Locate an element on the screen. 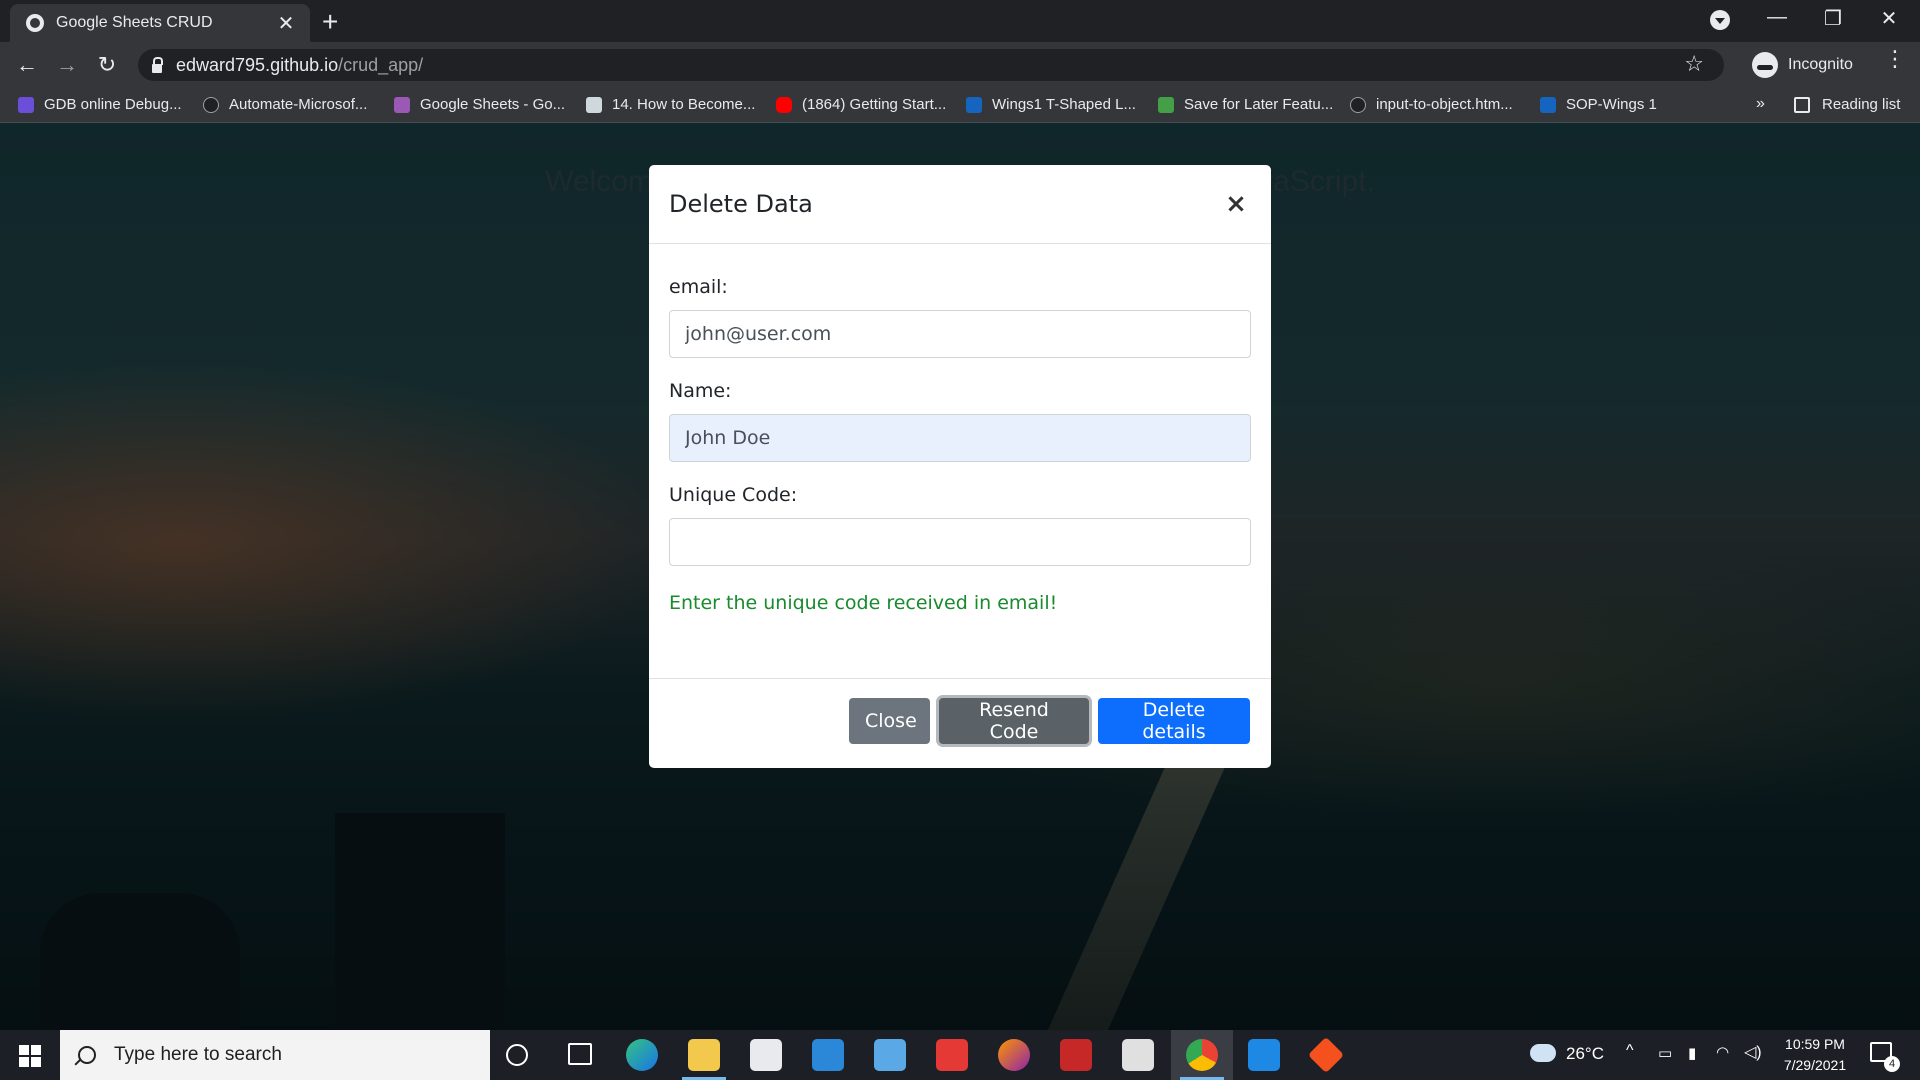 This screenshot has width=1920, height=1080. name-field is located at coordinates (960, 438).